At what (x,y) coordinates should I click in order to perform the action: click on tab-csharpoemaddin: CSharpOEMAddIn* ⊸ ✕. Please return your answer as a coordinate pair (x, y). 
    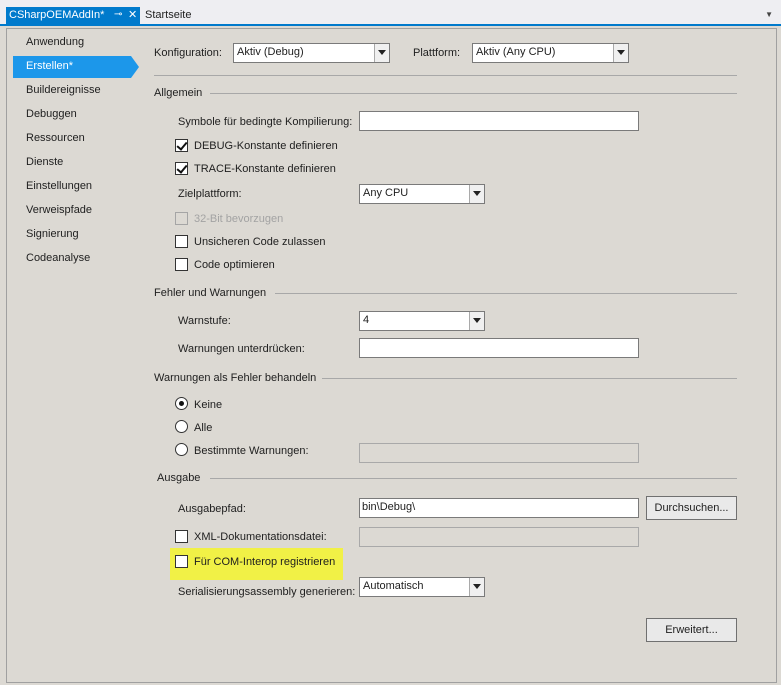
    Looking at the image, I should click on (73, 16).